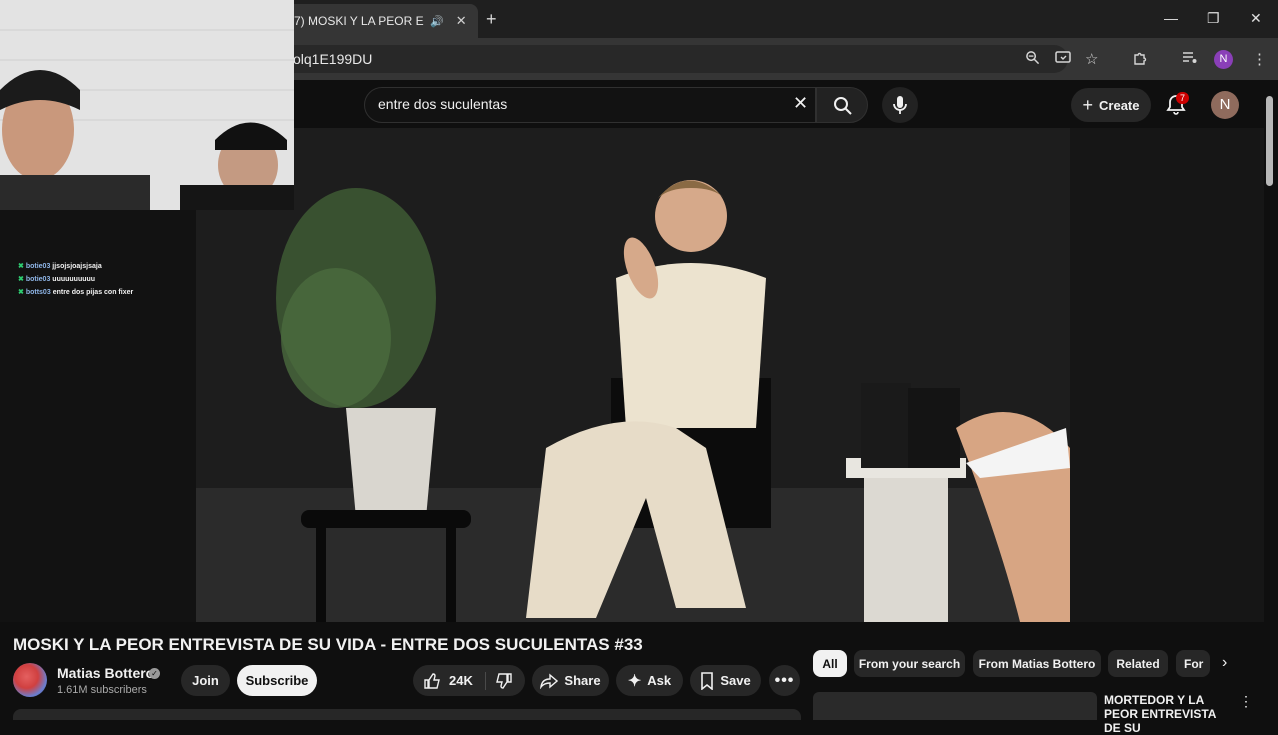 This screenshot has height=735, width=1278. What do you see at coordinates (503, 680) in the screenshot?
I see `thumbs-down-icon` at bounding box center [503, 680].